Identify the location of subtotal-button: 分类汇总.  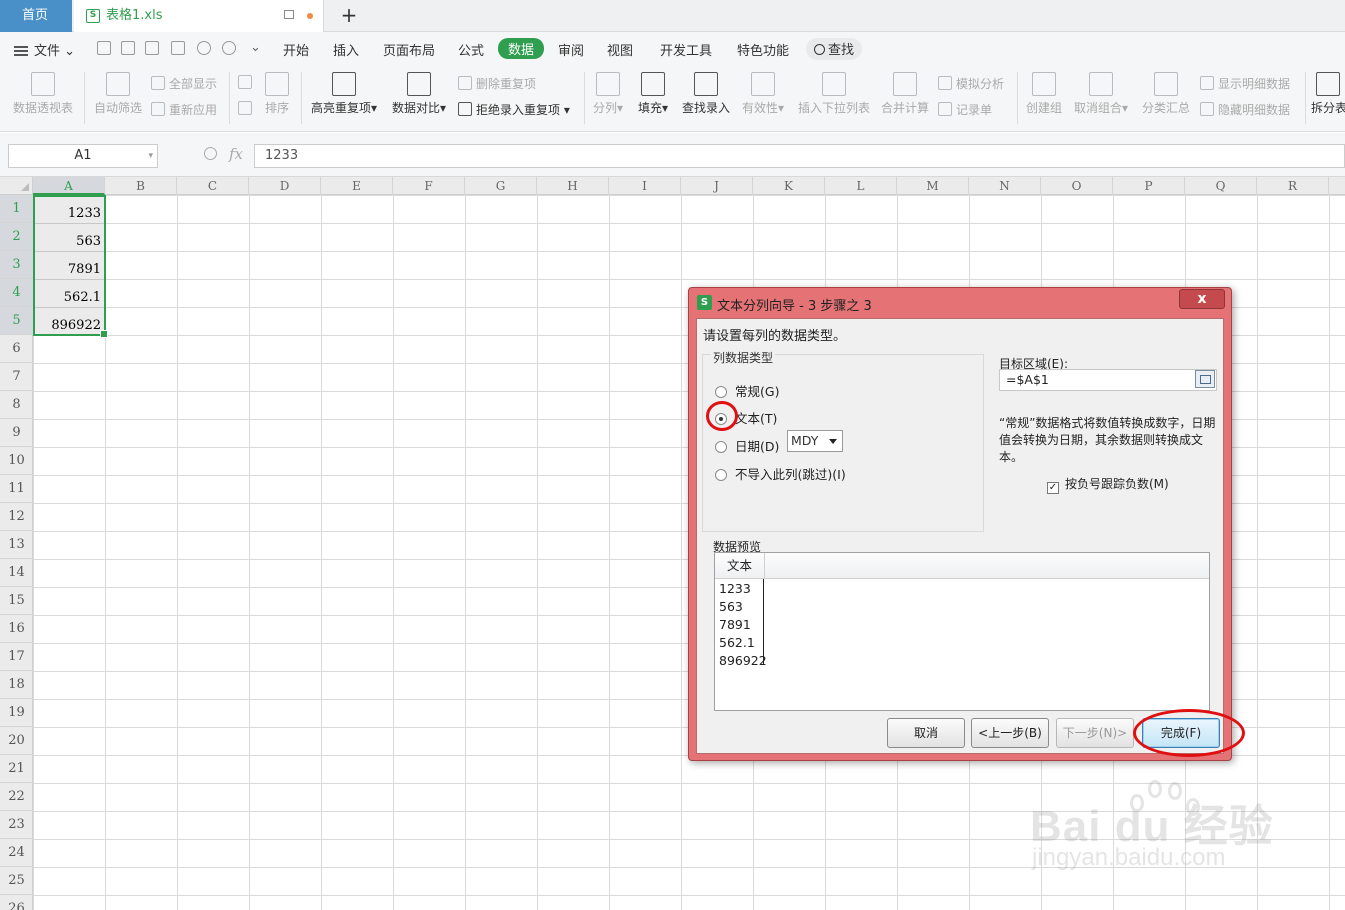
(1166, 94).